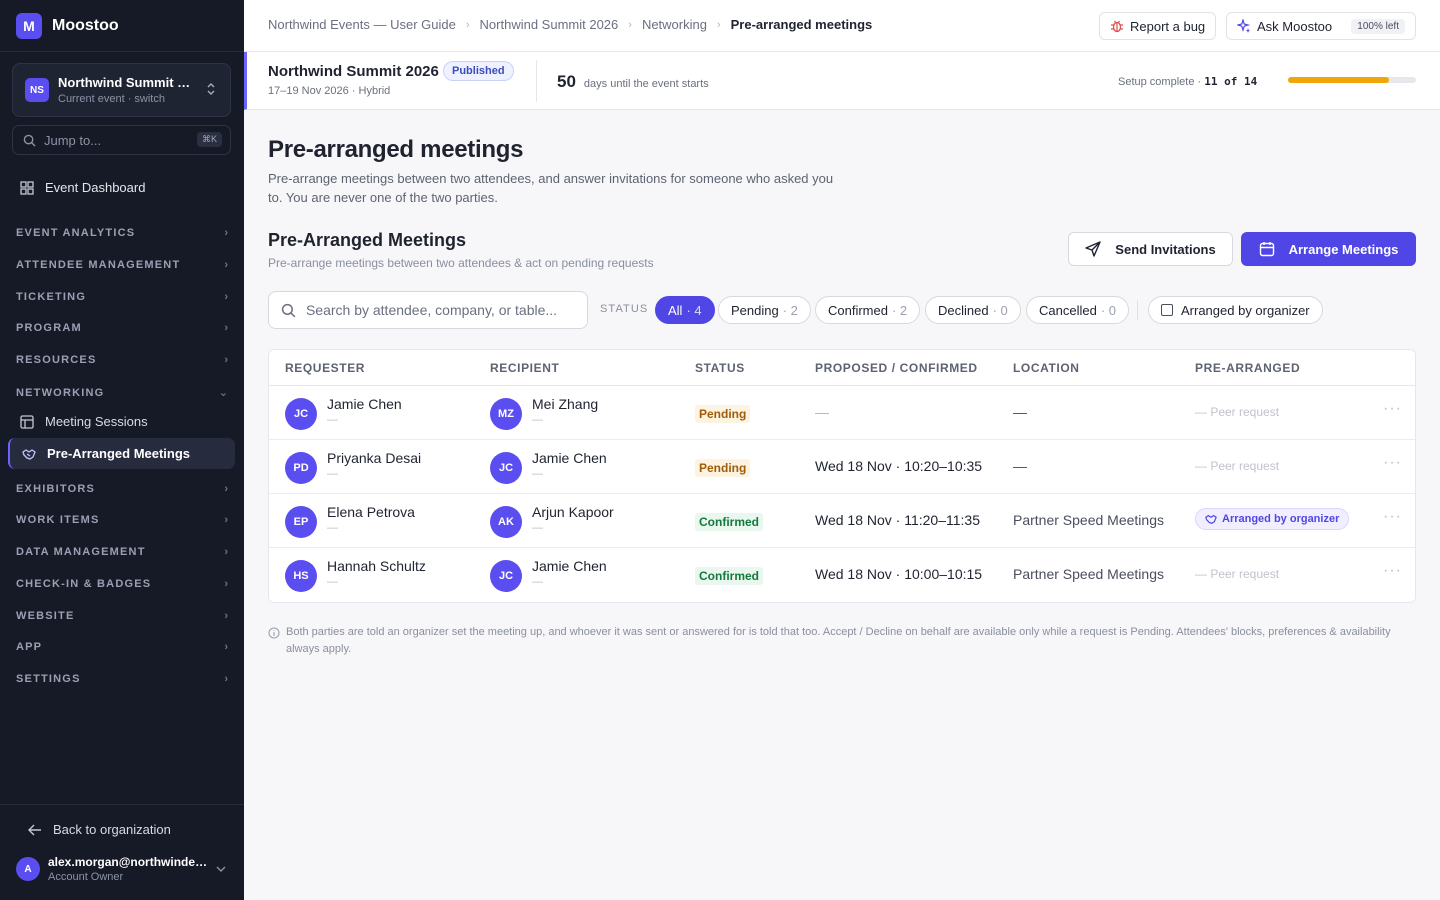 Image resolution: width=1440 pixels, height=900 pixels. I want to click on back-label: Back to organization, so click(112, 829).